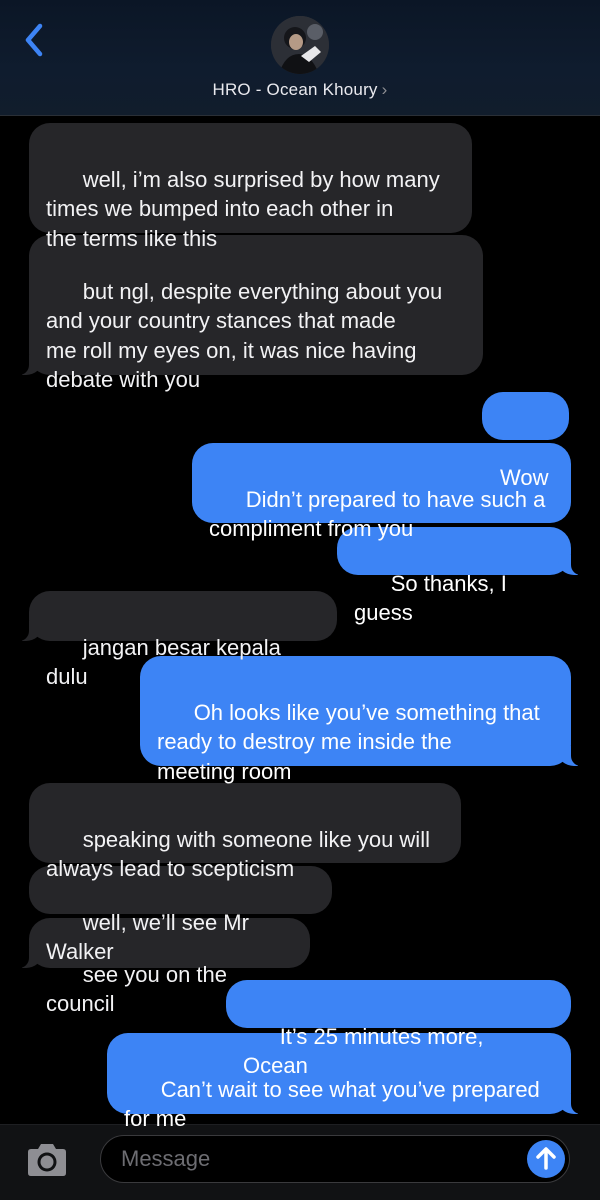 The height and width of the screenshot is (1200, 600). What do you see at coordinates (178, 640) in the screenshot?
I see `incoming-message-bubble: jangan besar kepala dulu` at bounding box center [178, 640].